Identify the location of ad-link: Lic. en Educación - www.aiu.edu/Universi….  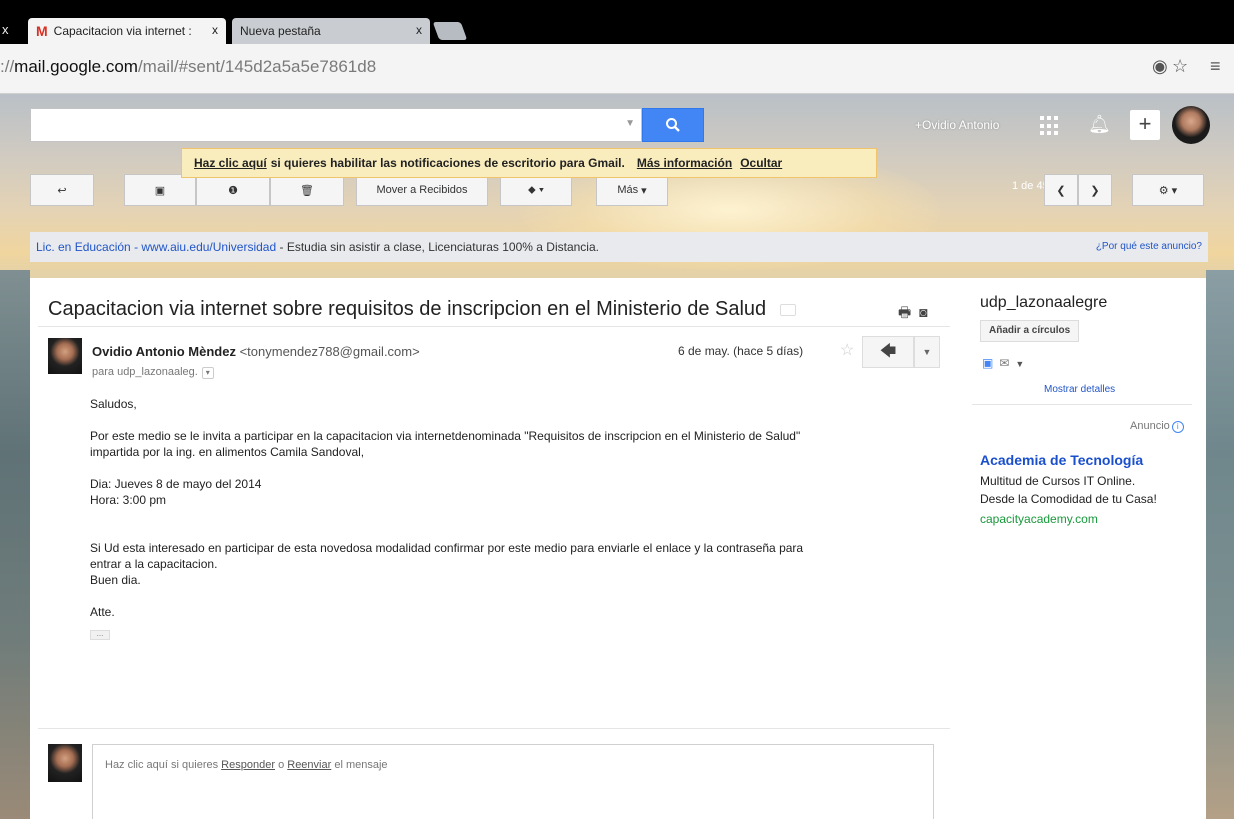
(156, 247).